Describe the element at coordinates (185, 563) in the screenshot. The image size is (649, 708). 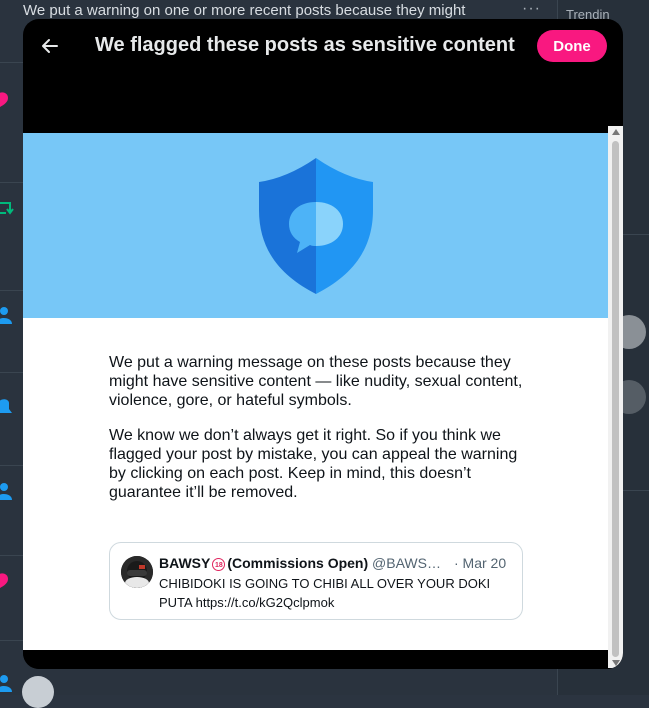
I see `author-name: BAWSY` at that location.